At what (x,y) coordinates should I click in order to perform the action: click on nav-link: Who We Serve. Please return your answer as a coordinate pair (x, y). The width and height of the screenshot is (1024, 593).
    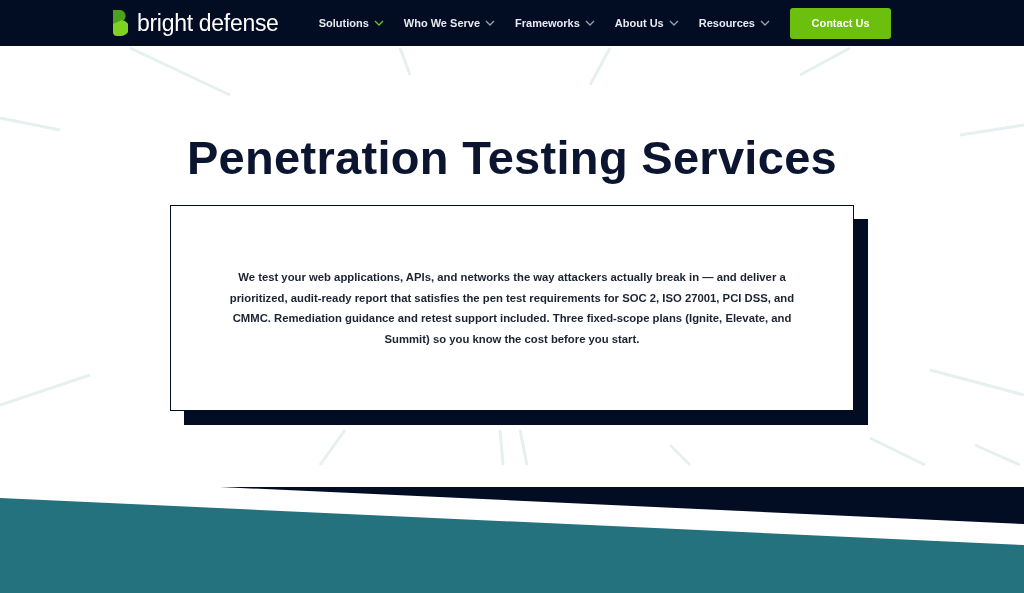
    Looking at the image, I should click on (449, 23).